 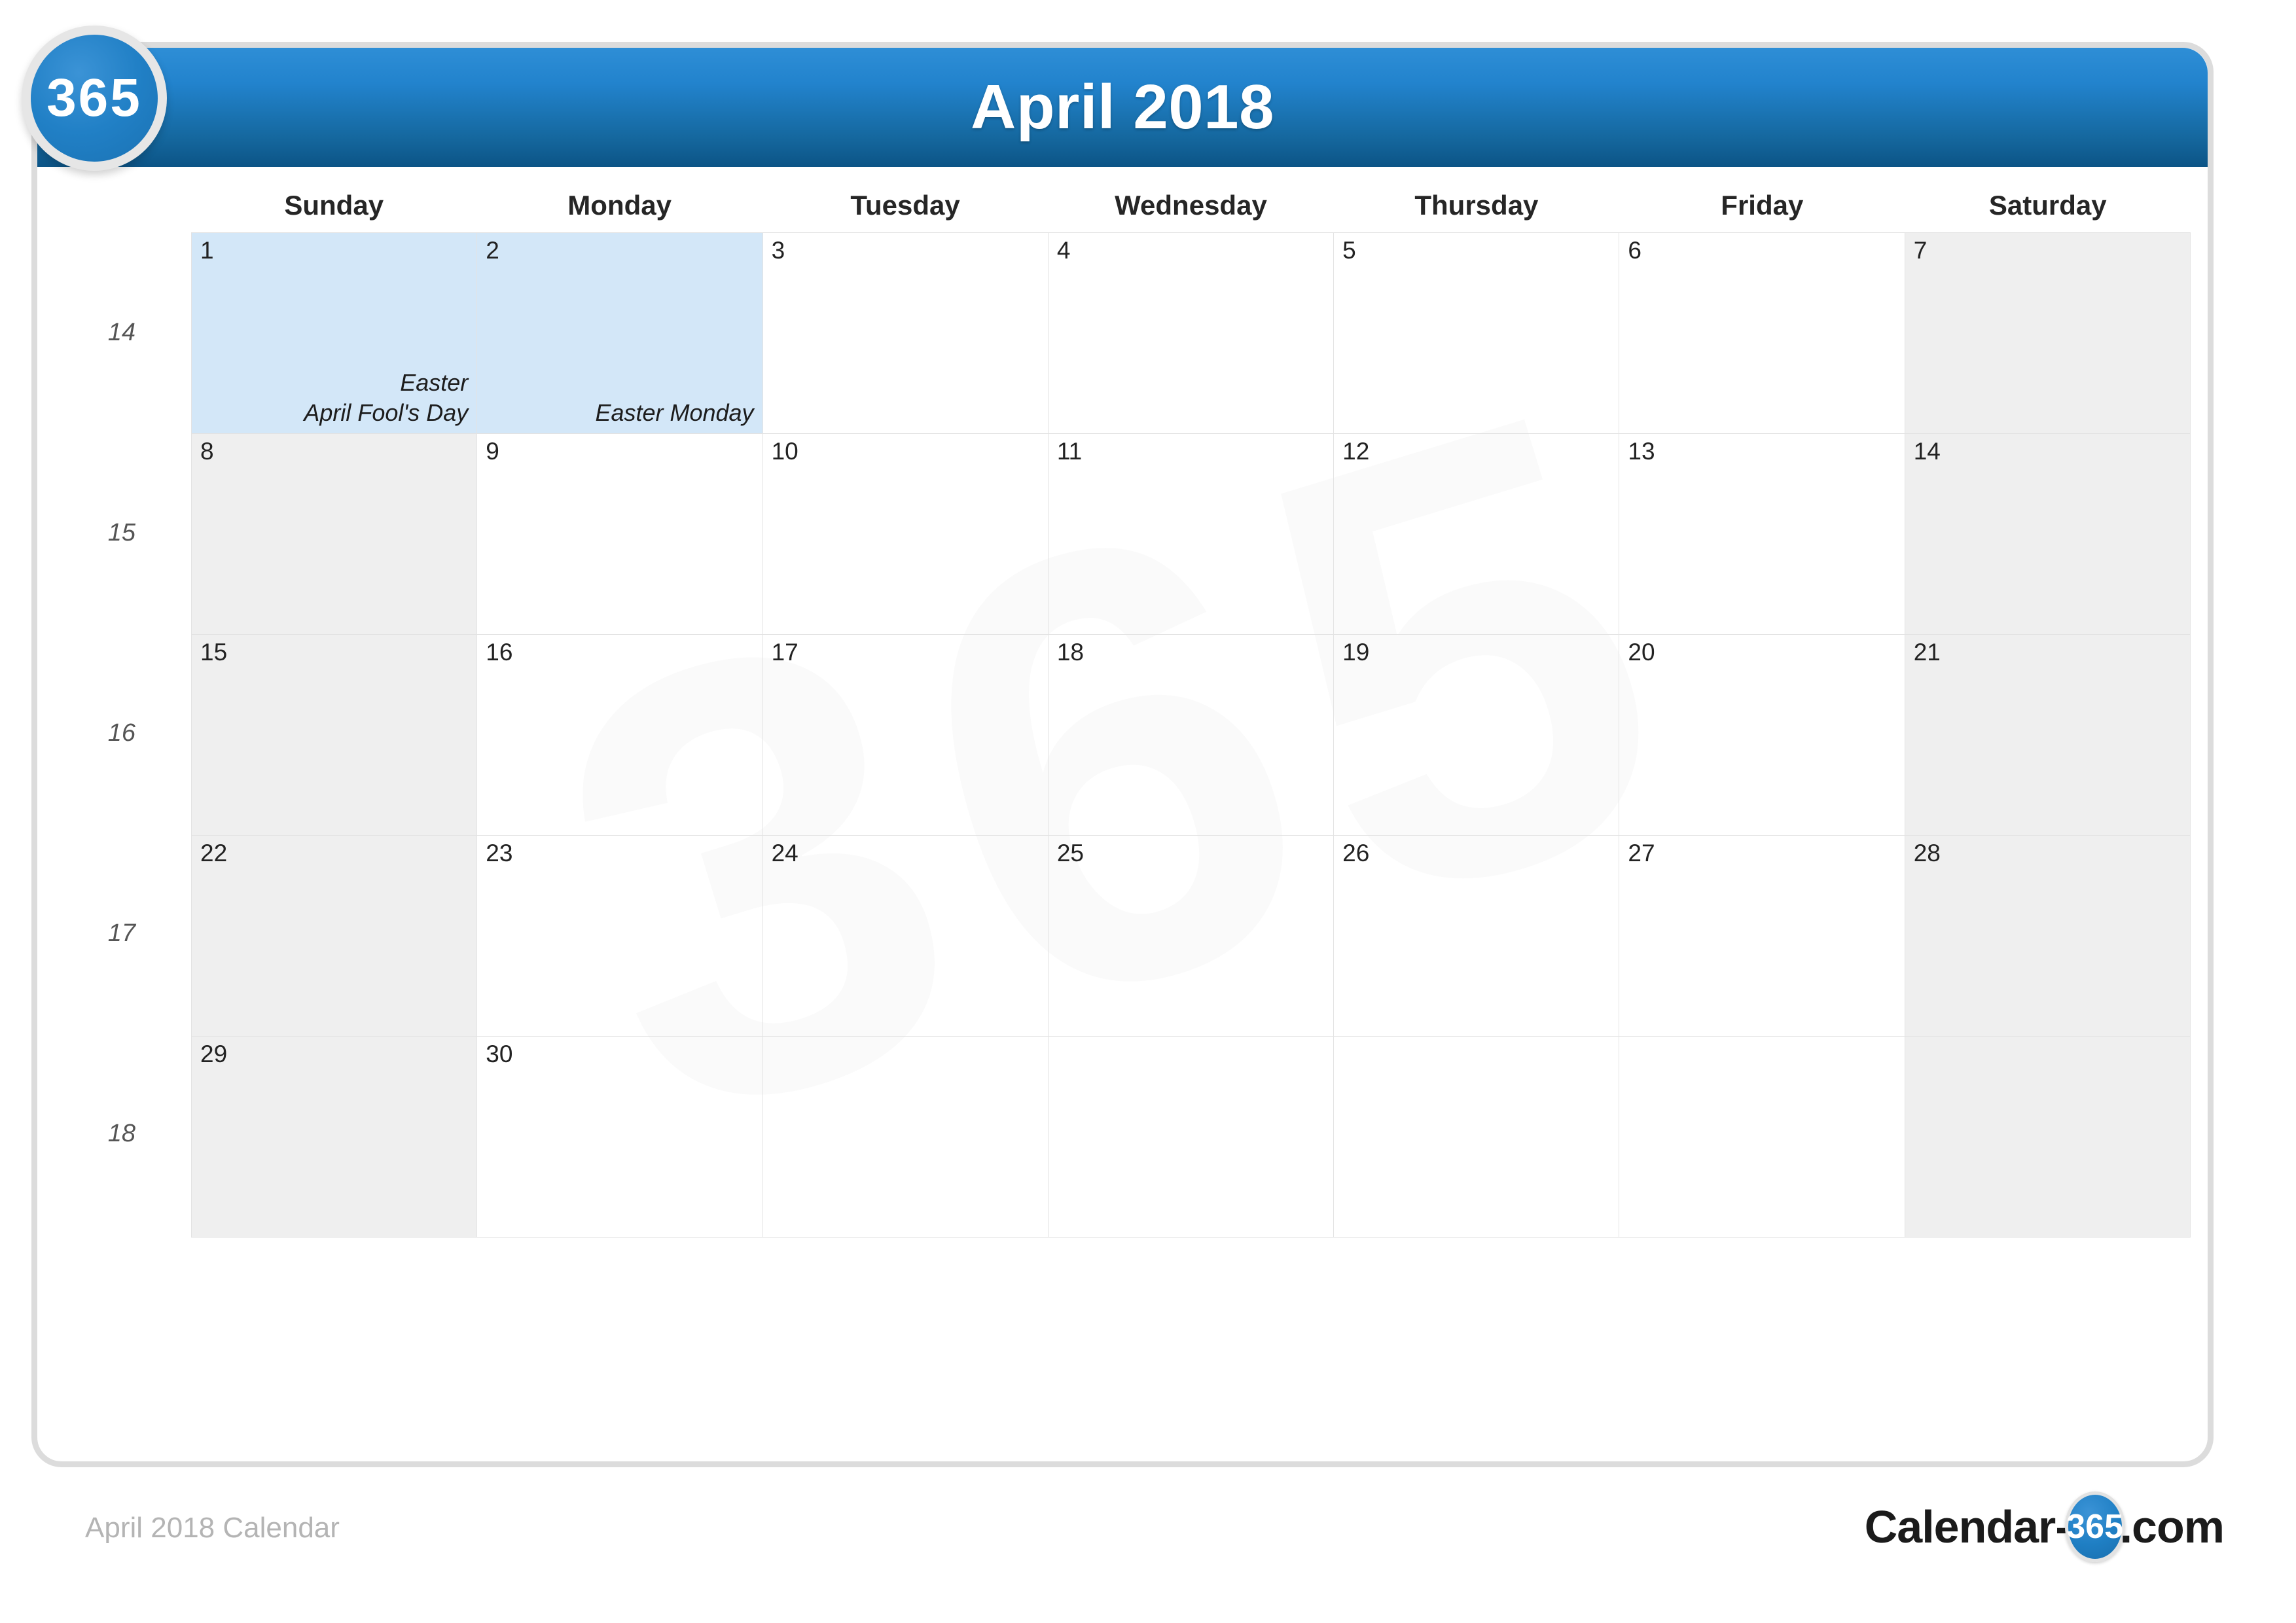 What do you see at coordinates (1762, 534) in the screenshot?
I see `calendar-day-cell: 13` at bounding box center [1762, 534].